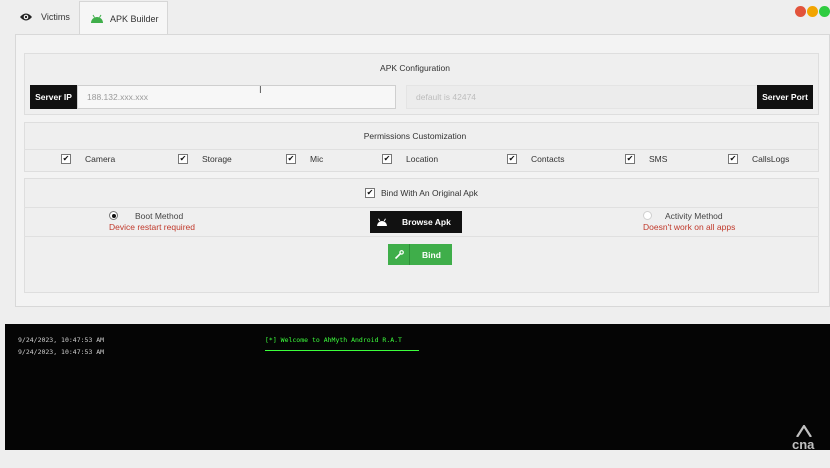 This screenshot has width=830, height=468. Describe the element at coordinates (785, 97) in the screenshot. I see `server-port-label: Server Port` at that location.